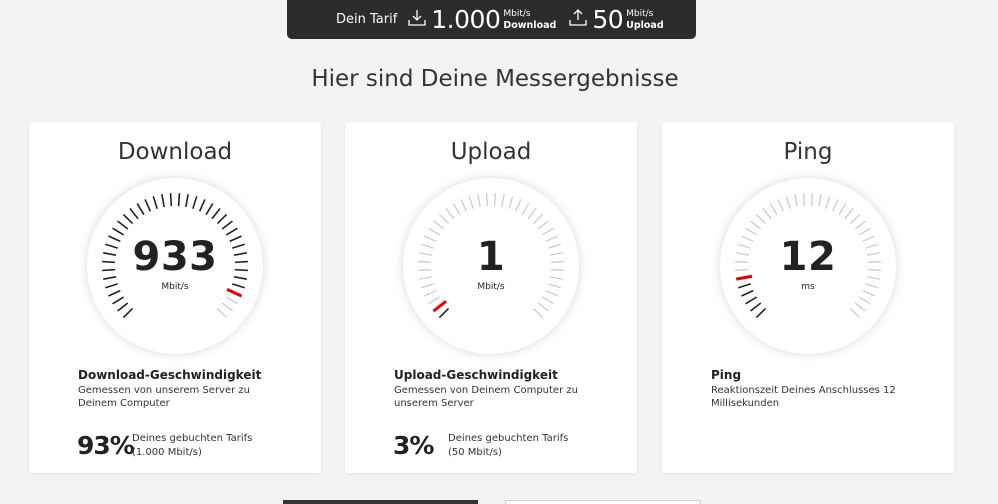 The width and height of the screenshot is (998, 504). What do you see at coordinates (440, 306) in the screenshot?
I see `gauge-needle` at bounding box center [440, 306].